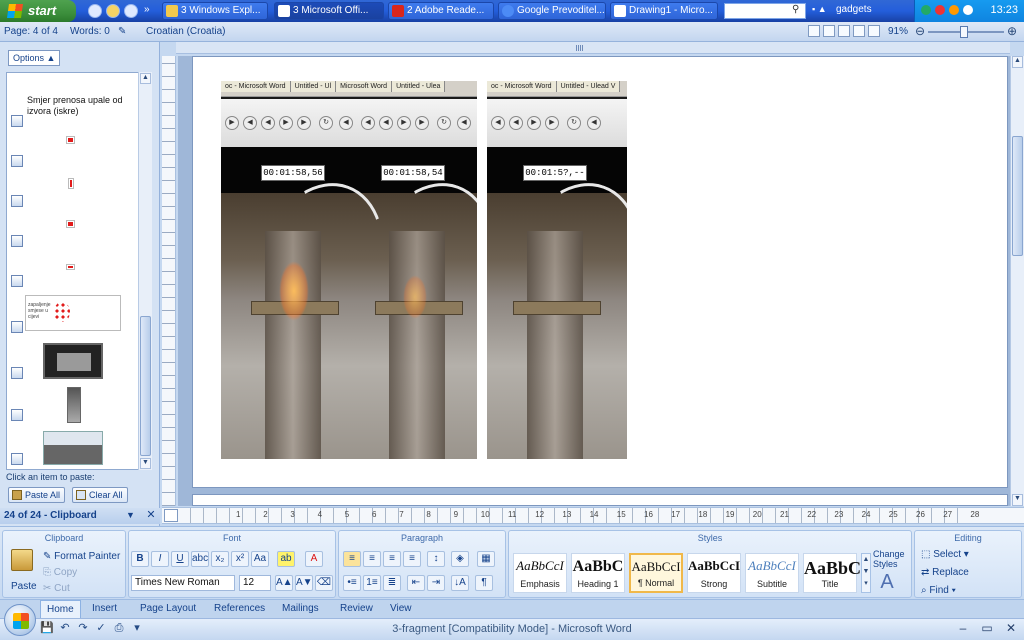  What do you see at coordinates (1017, 196) in the screenshot?
I see `scrollbar-thumb` at bounding box center [1017, 196].